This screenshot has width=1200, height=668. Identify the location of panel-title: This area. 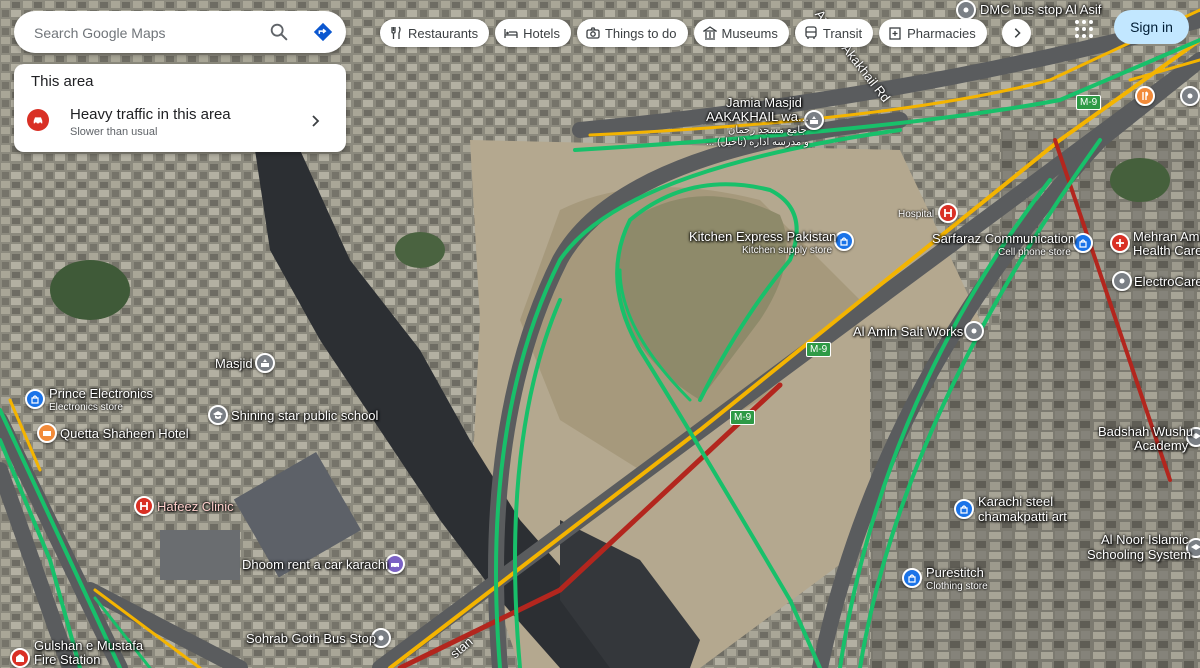
(62, 81).